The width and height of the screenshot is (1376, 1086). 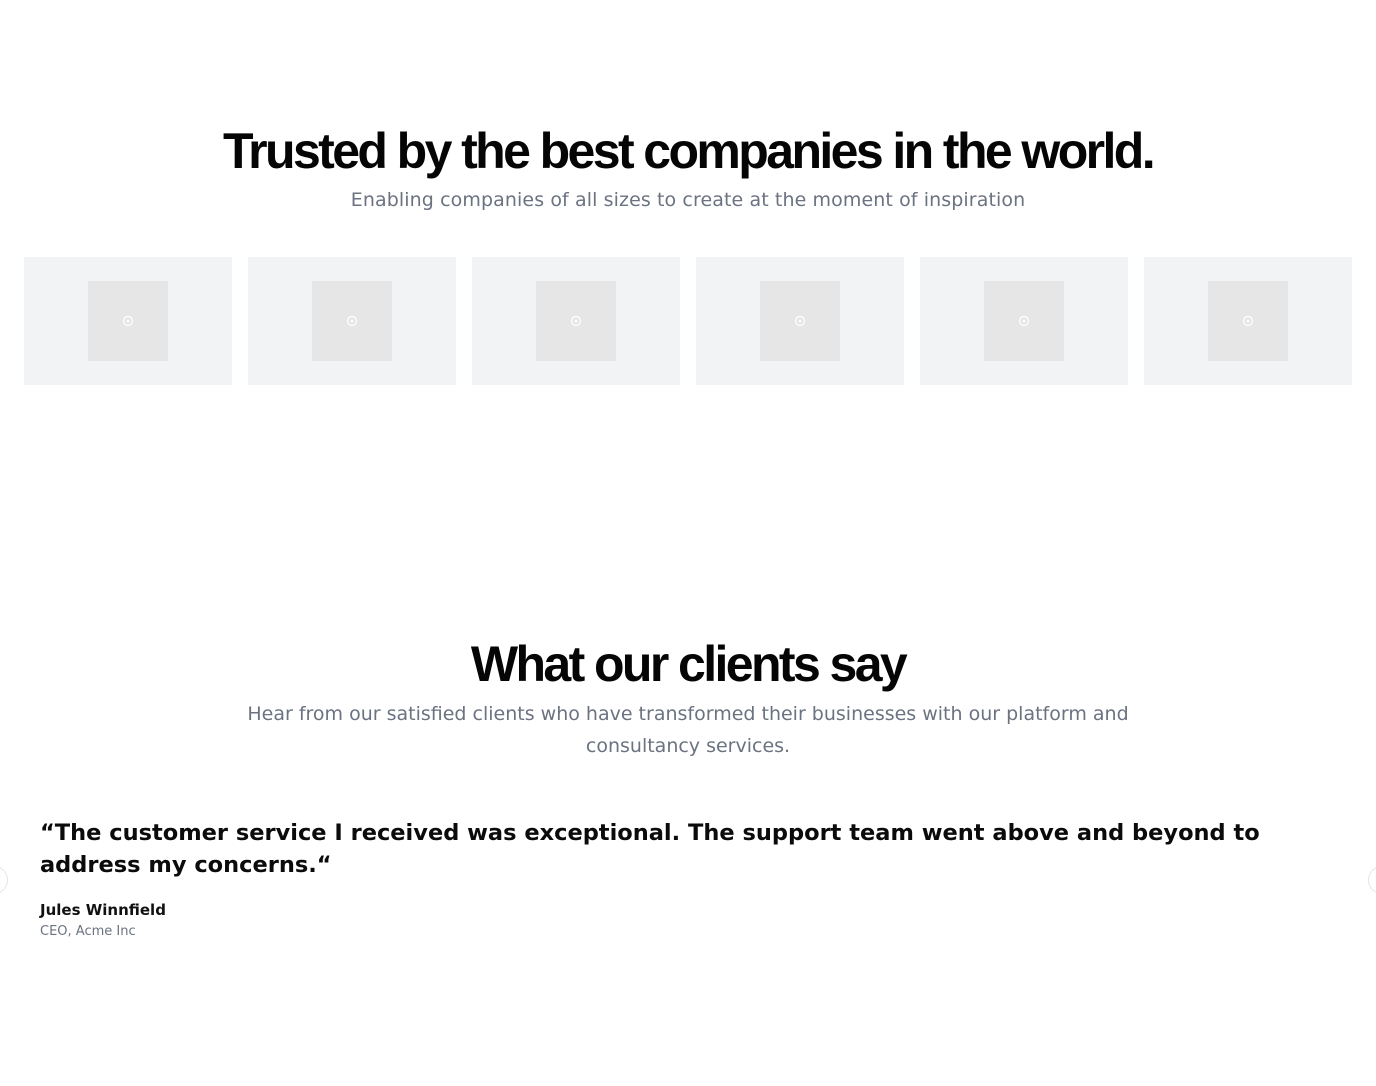 I want to click on testimonial-author-role: CEO, Acme Inc, so click(x=88, y=931).